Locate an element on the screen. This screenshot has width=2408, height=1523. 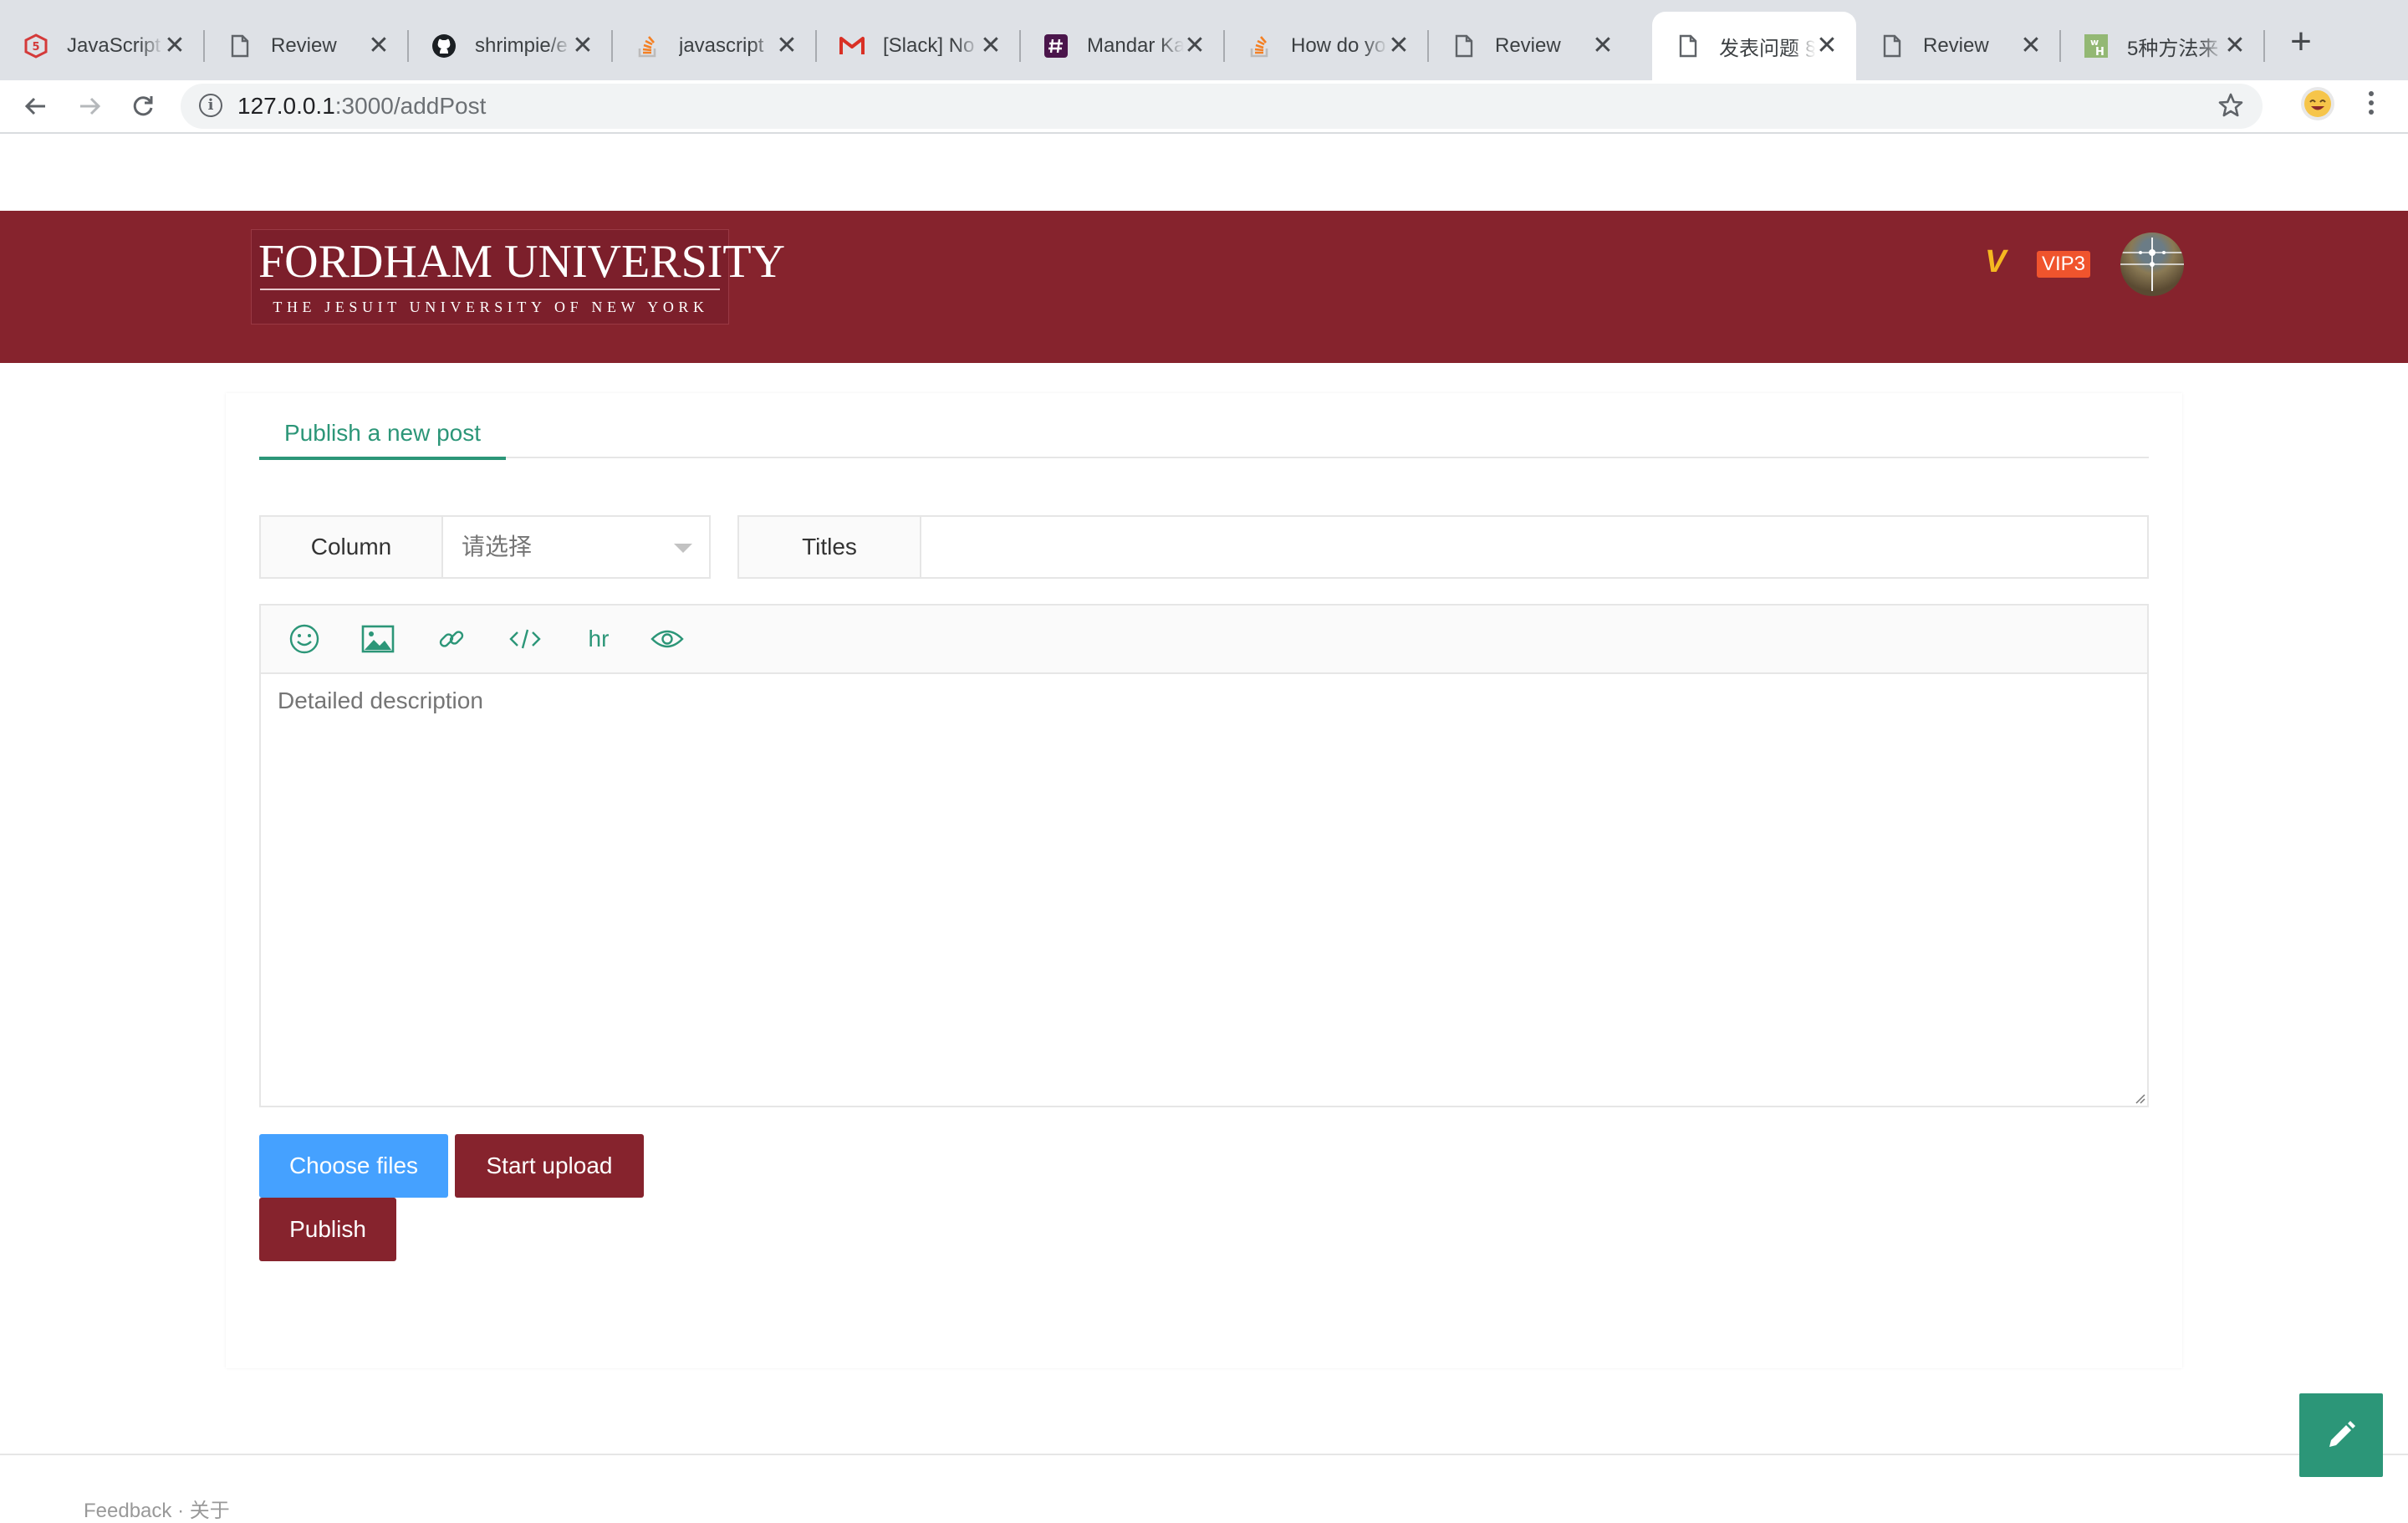
star-icon is located at coordinates (2230, 107).